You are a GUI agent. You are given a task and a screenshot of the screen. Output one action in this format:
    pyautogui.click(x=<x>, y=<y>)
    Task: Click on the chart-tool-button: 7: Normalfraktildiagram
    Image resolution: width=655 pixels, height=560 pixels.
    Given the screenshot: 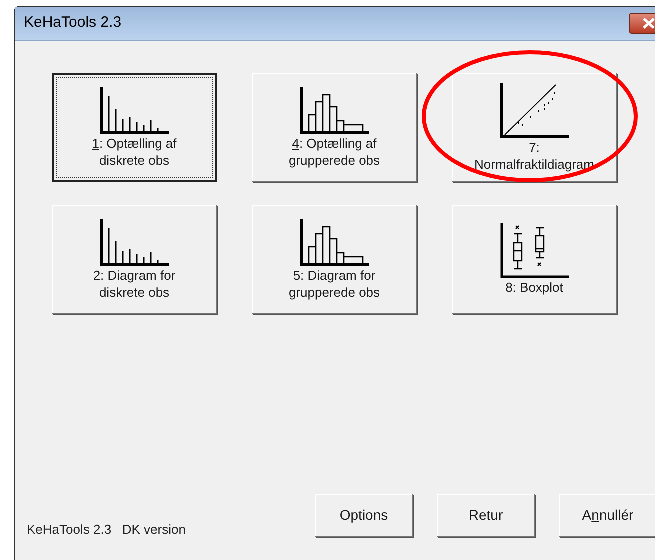 What is the action you would take?
    pyautogui.click(x=534, y=127)
    